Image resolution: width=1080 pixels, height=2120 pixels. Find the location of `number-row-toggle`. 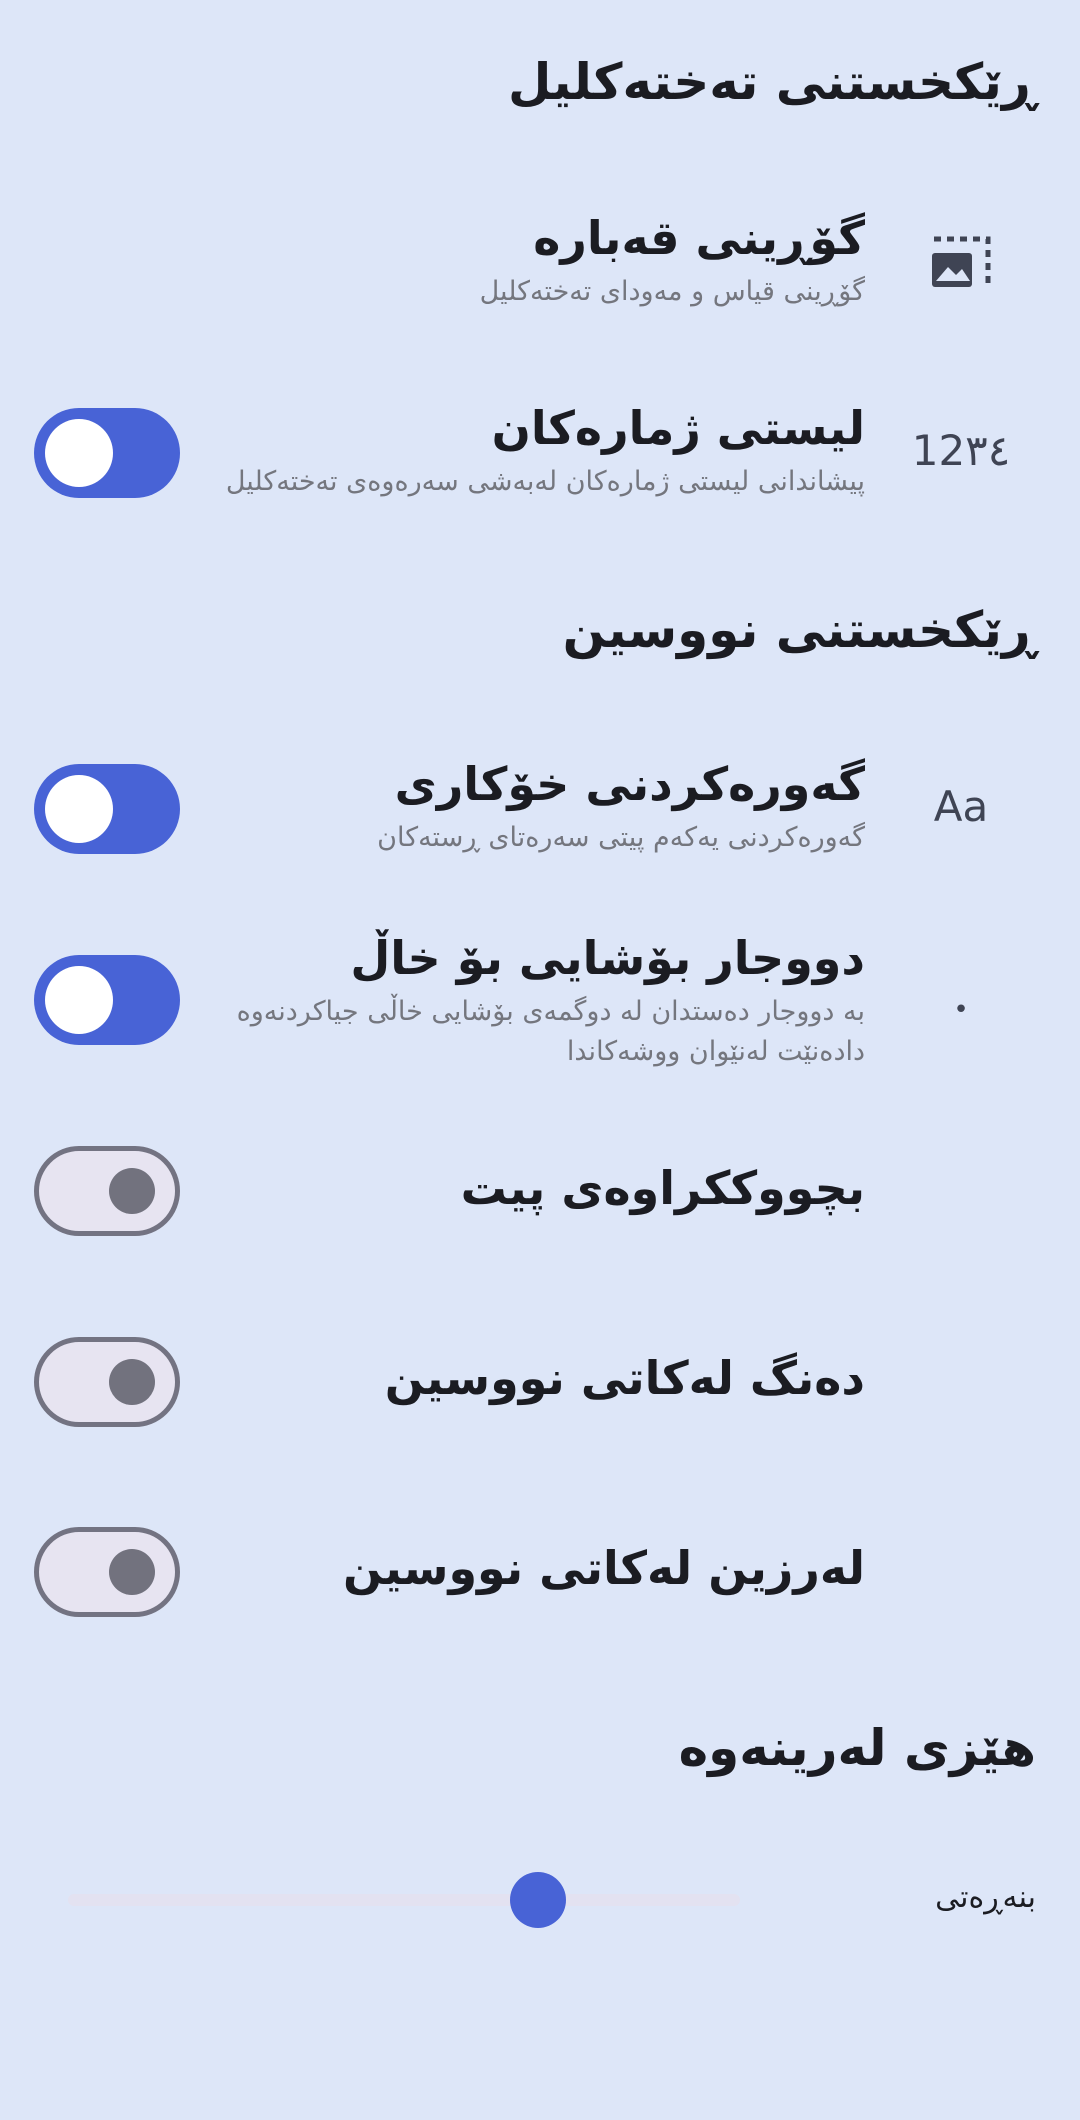

number-row-toggle is located at coordinates (107, 453).